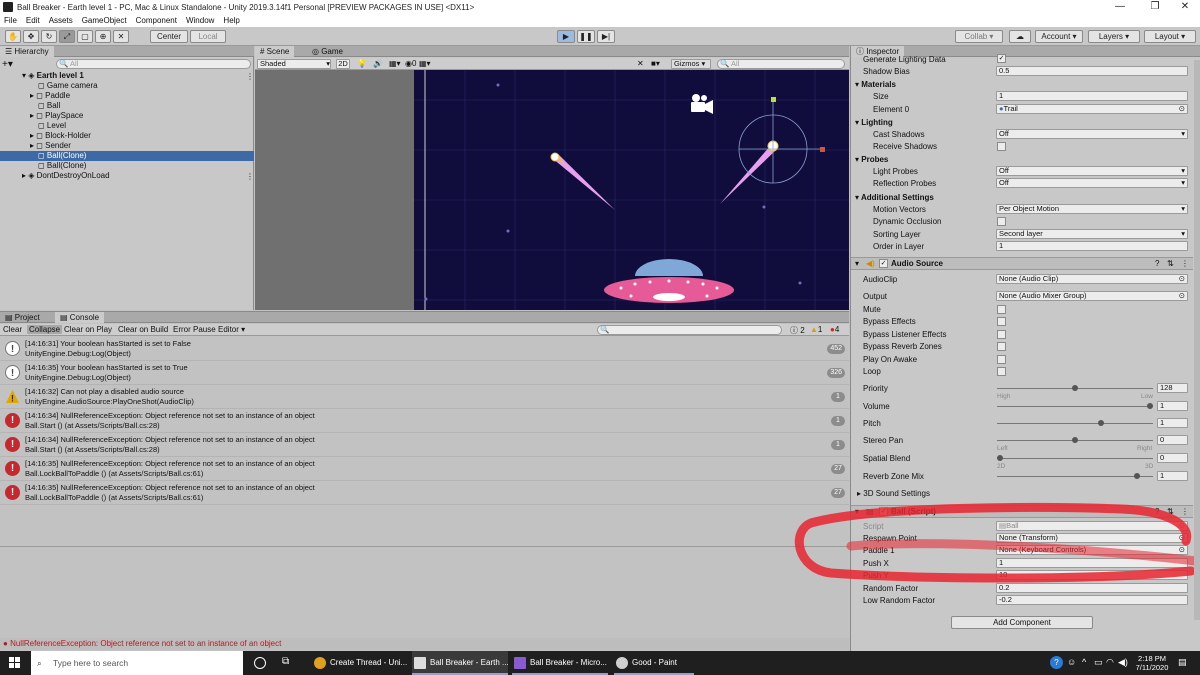 This screenshot has width=1200, height=675. What do you see at coordinates (285, 661) in the screenshot?
I see `task-view-icon: ⧉` at bounding box center [285, 661].